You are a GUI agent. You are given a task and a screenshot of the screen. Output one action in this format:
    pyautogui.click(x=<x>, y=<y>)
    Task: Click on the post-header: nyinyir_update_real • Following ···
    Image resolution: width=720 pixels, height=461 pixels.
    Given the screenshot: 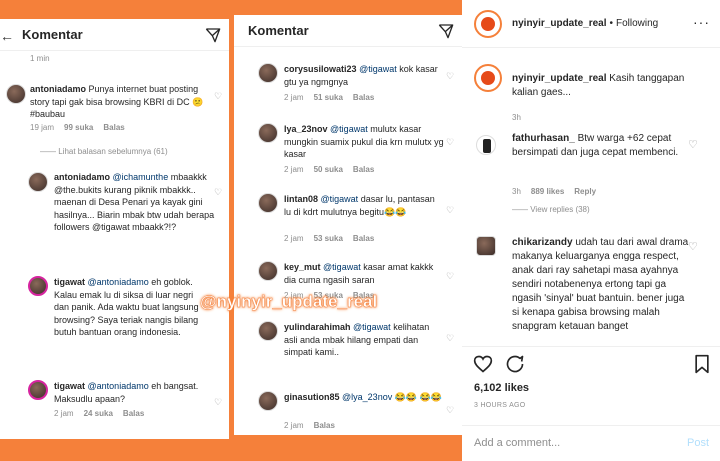 What is the action you would take?
    pyautogui.click(x=591, y=24)
    